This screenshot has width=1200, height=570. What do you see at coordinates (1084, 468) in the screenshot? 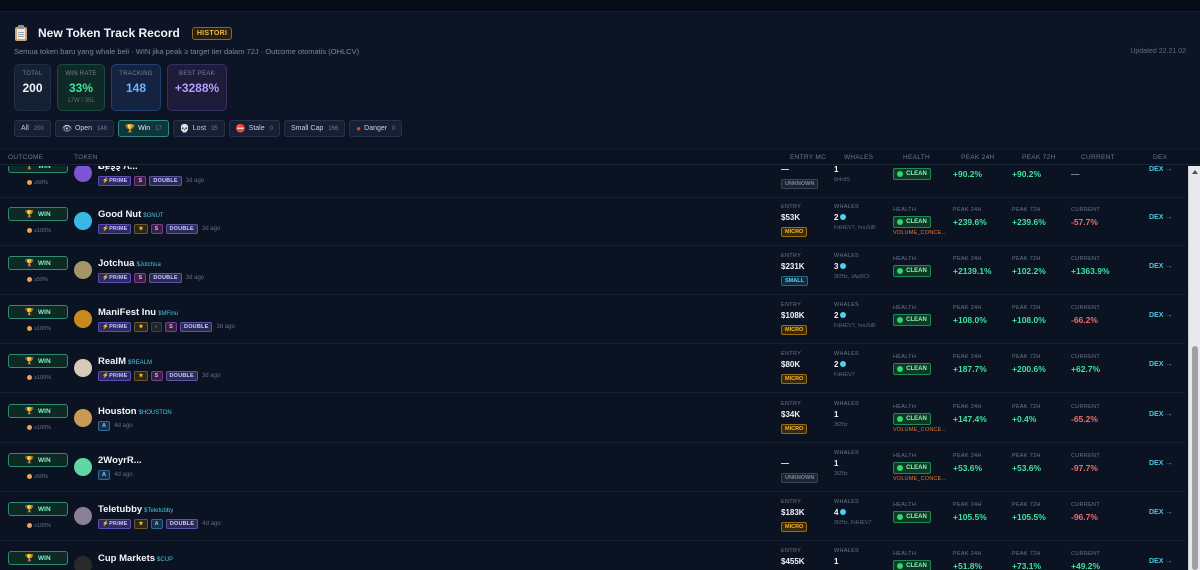
I see `current-value: -97.7%` at bounding box center [1084, 468].